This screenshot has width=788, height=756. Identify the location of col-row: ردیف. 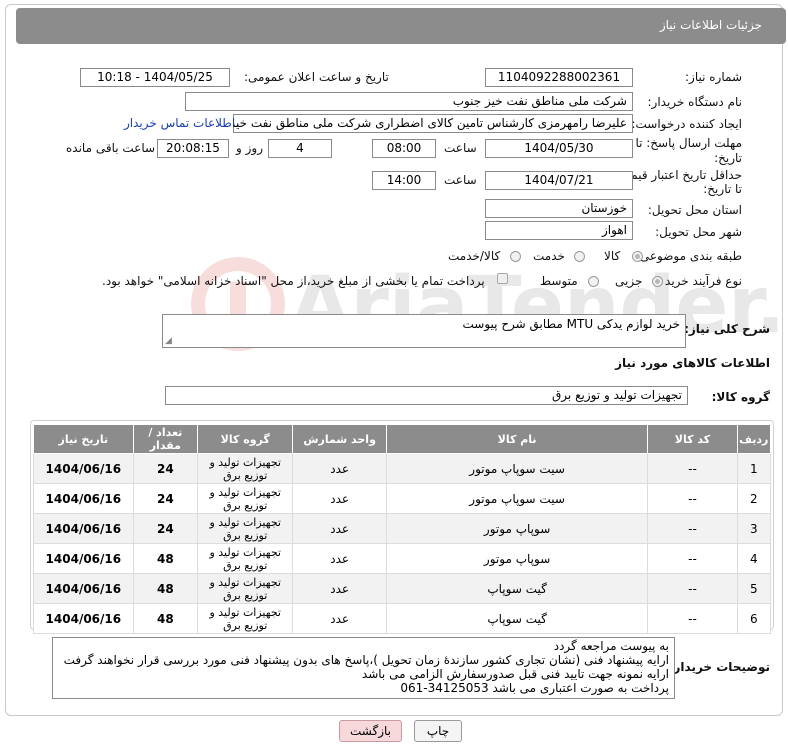
(754, 439).